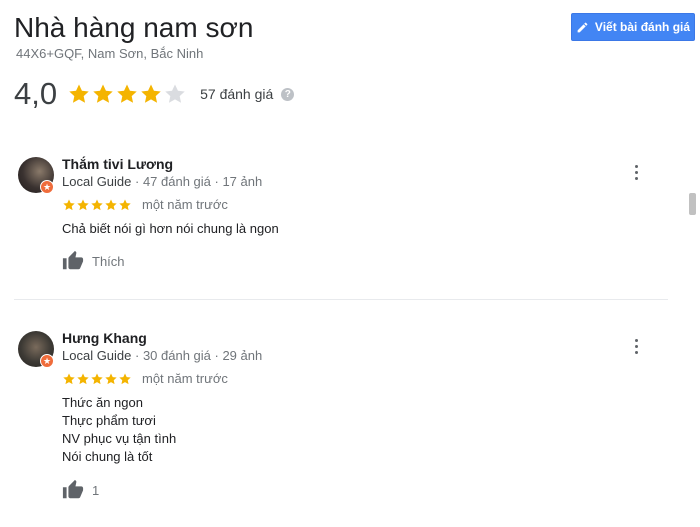 This screenshot has height=527, width=700. What do you see at coordinates (197, 355) in the screenshot?
I see `author-stats: · 30 đánh giá · 29 ảnh` at bounding box center [197, 355].